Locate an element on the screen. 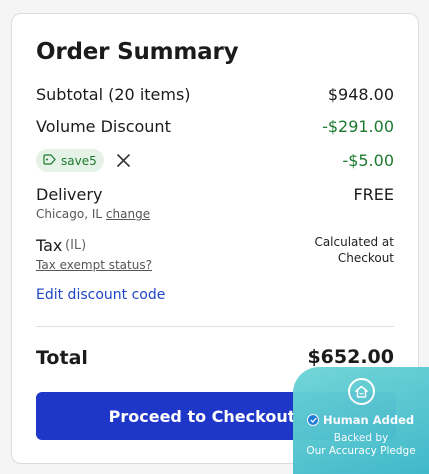 This screenshot has height=474, width=429. check-icon is located at coordinates (313, 420).